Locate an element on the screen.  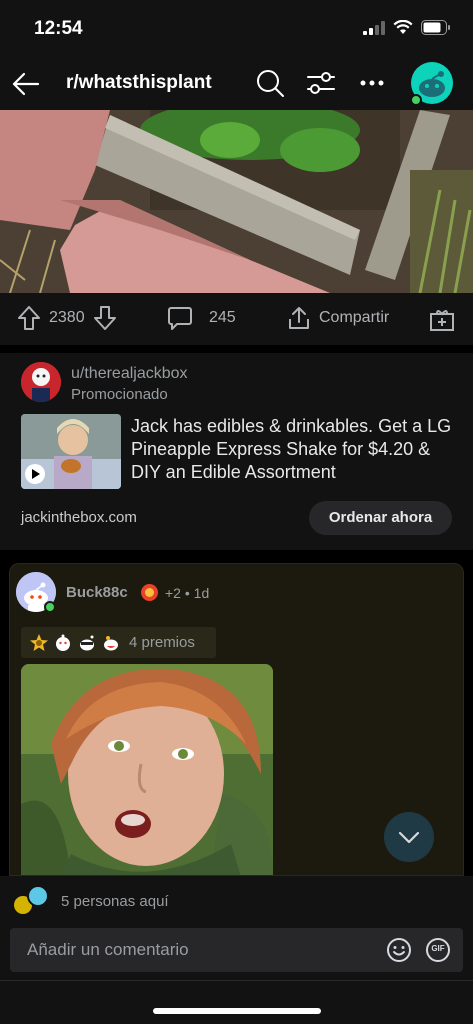
subreddit-header: r/whatsthisplant is located at coordinates (236, 84).